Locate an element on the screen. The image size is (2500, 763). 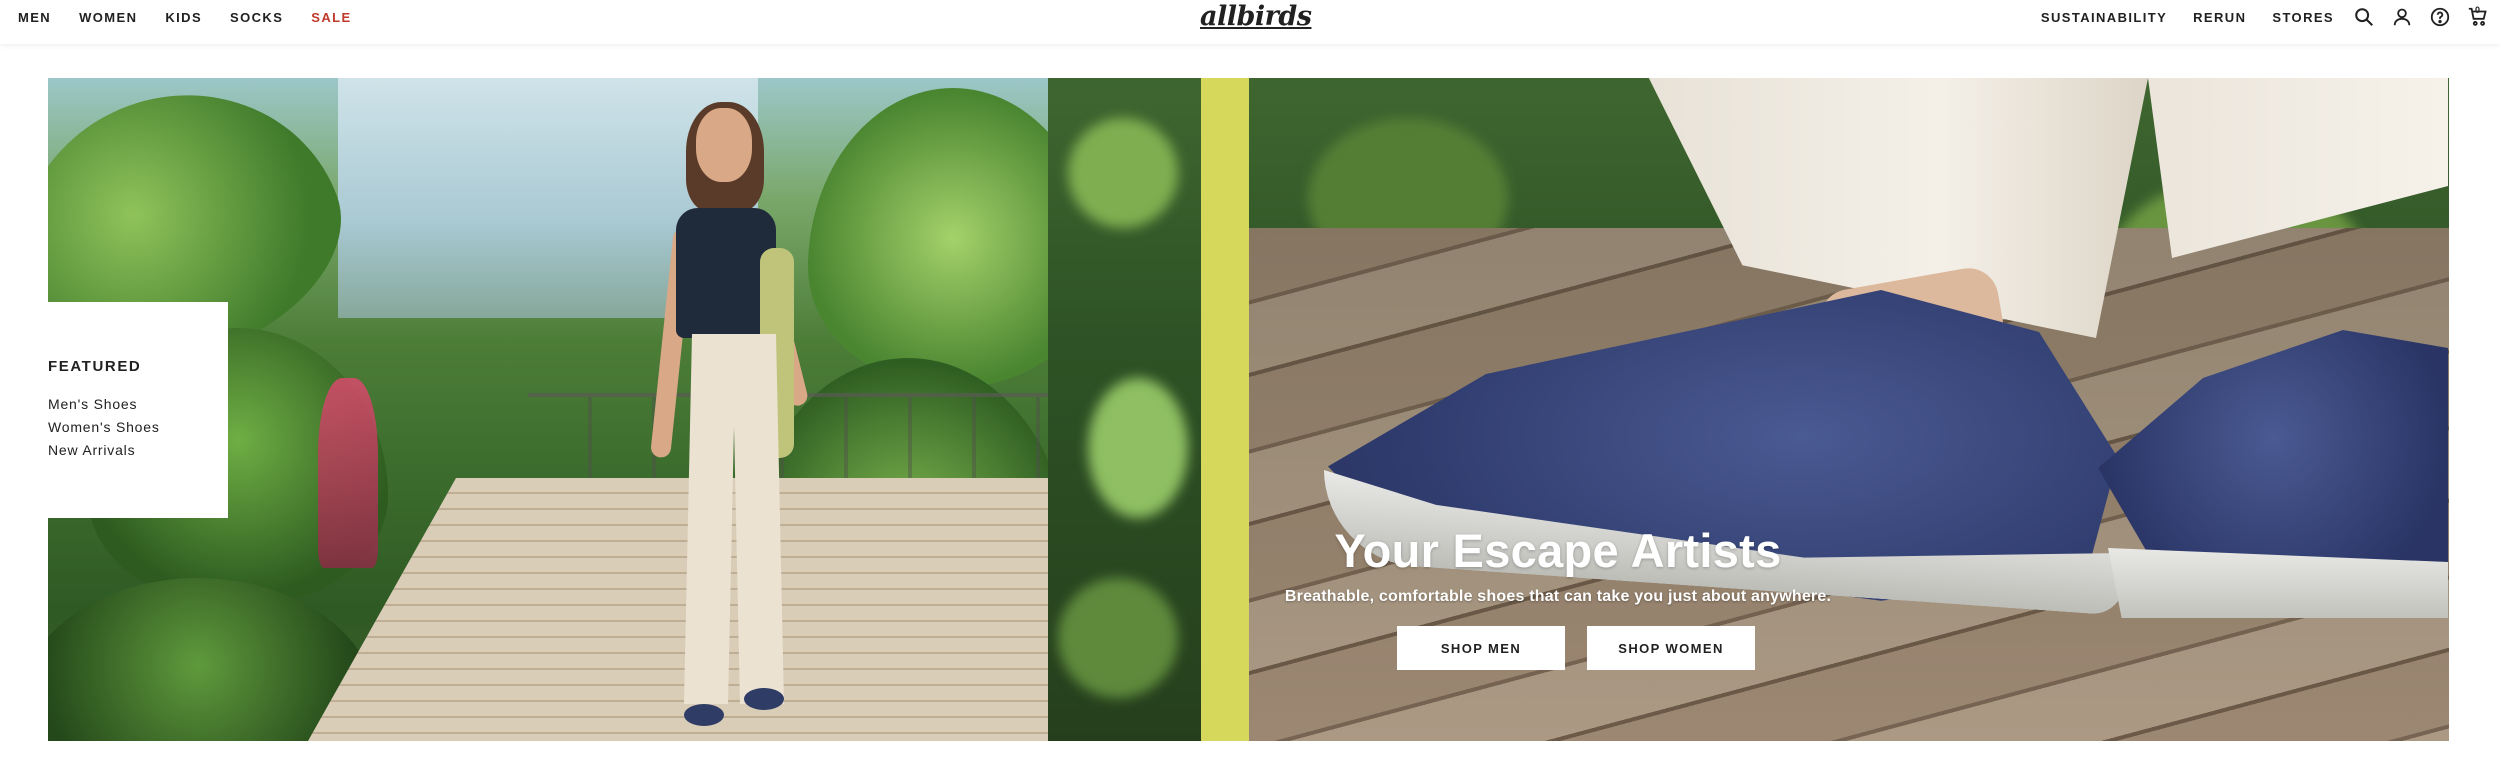
bromeliad-plant is located at coordinates (348, 473).